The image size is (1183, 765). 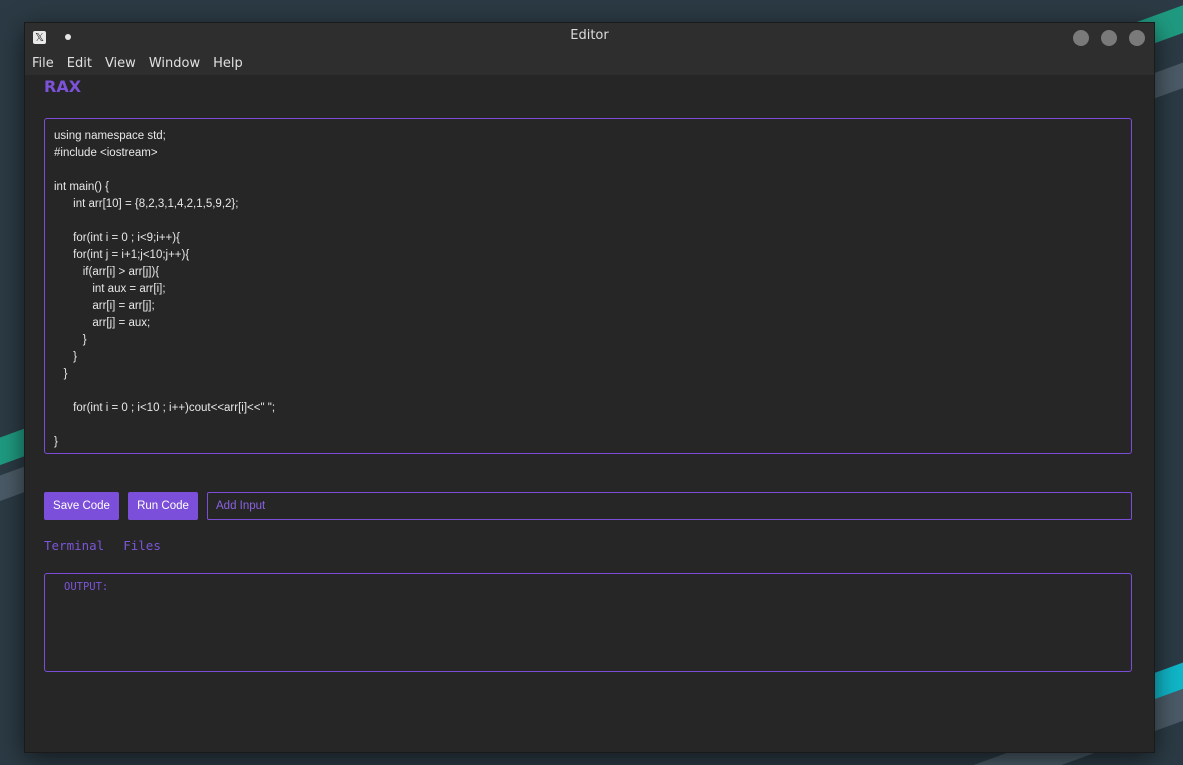 What do you see at coordinates (110, 289) in the screenshot?
I see `code-line: int aux = arr[i];` at bounding box center [110, 289].